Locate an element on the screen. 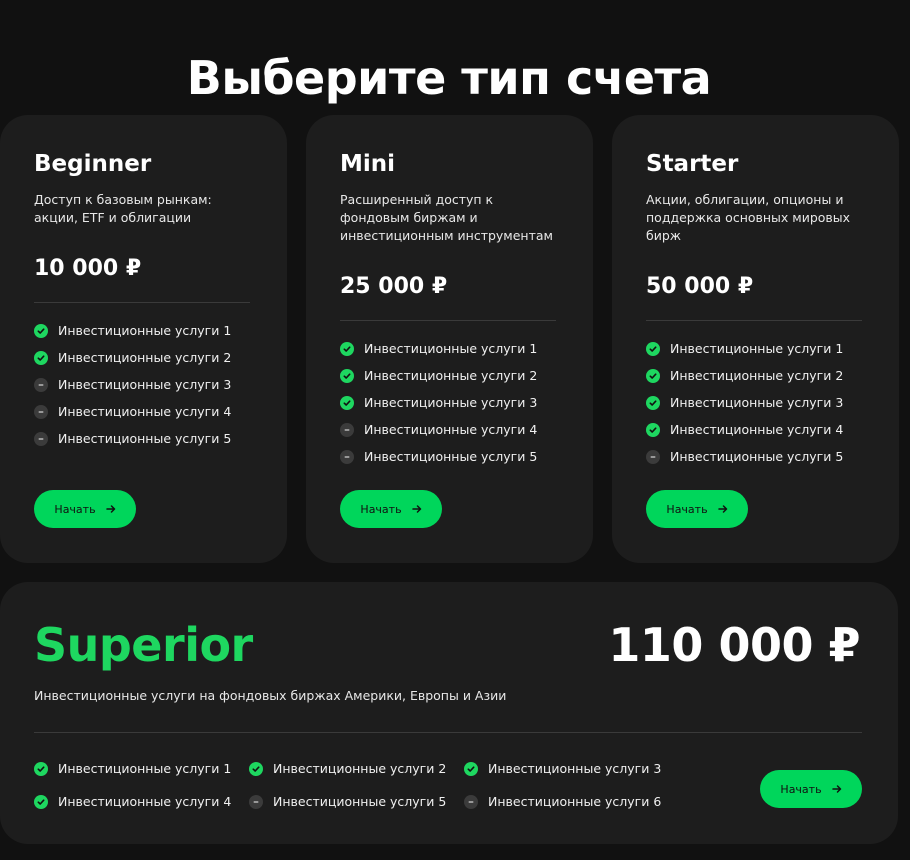 The width and height of the screenshot is (910, 860). plan-price: 110 000 ₽ is located at coordinates (734, 645).